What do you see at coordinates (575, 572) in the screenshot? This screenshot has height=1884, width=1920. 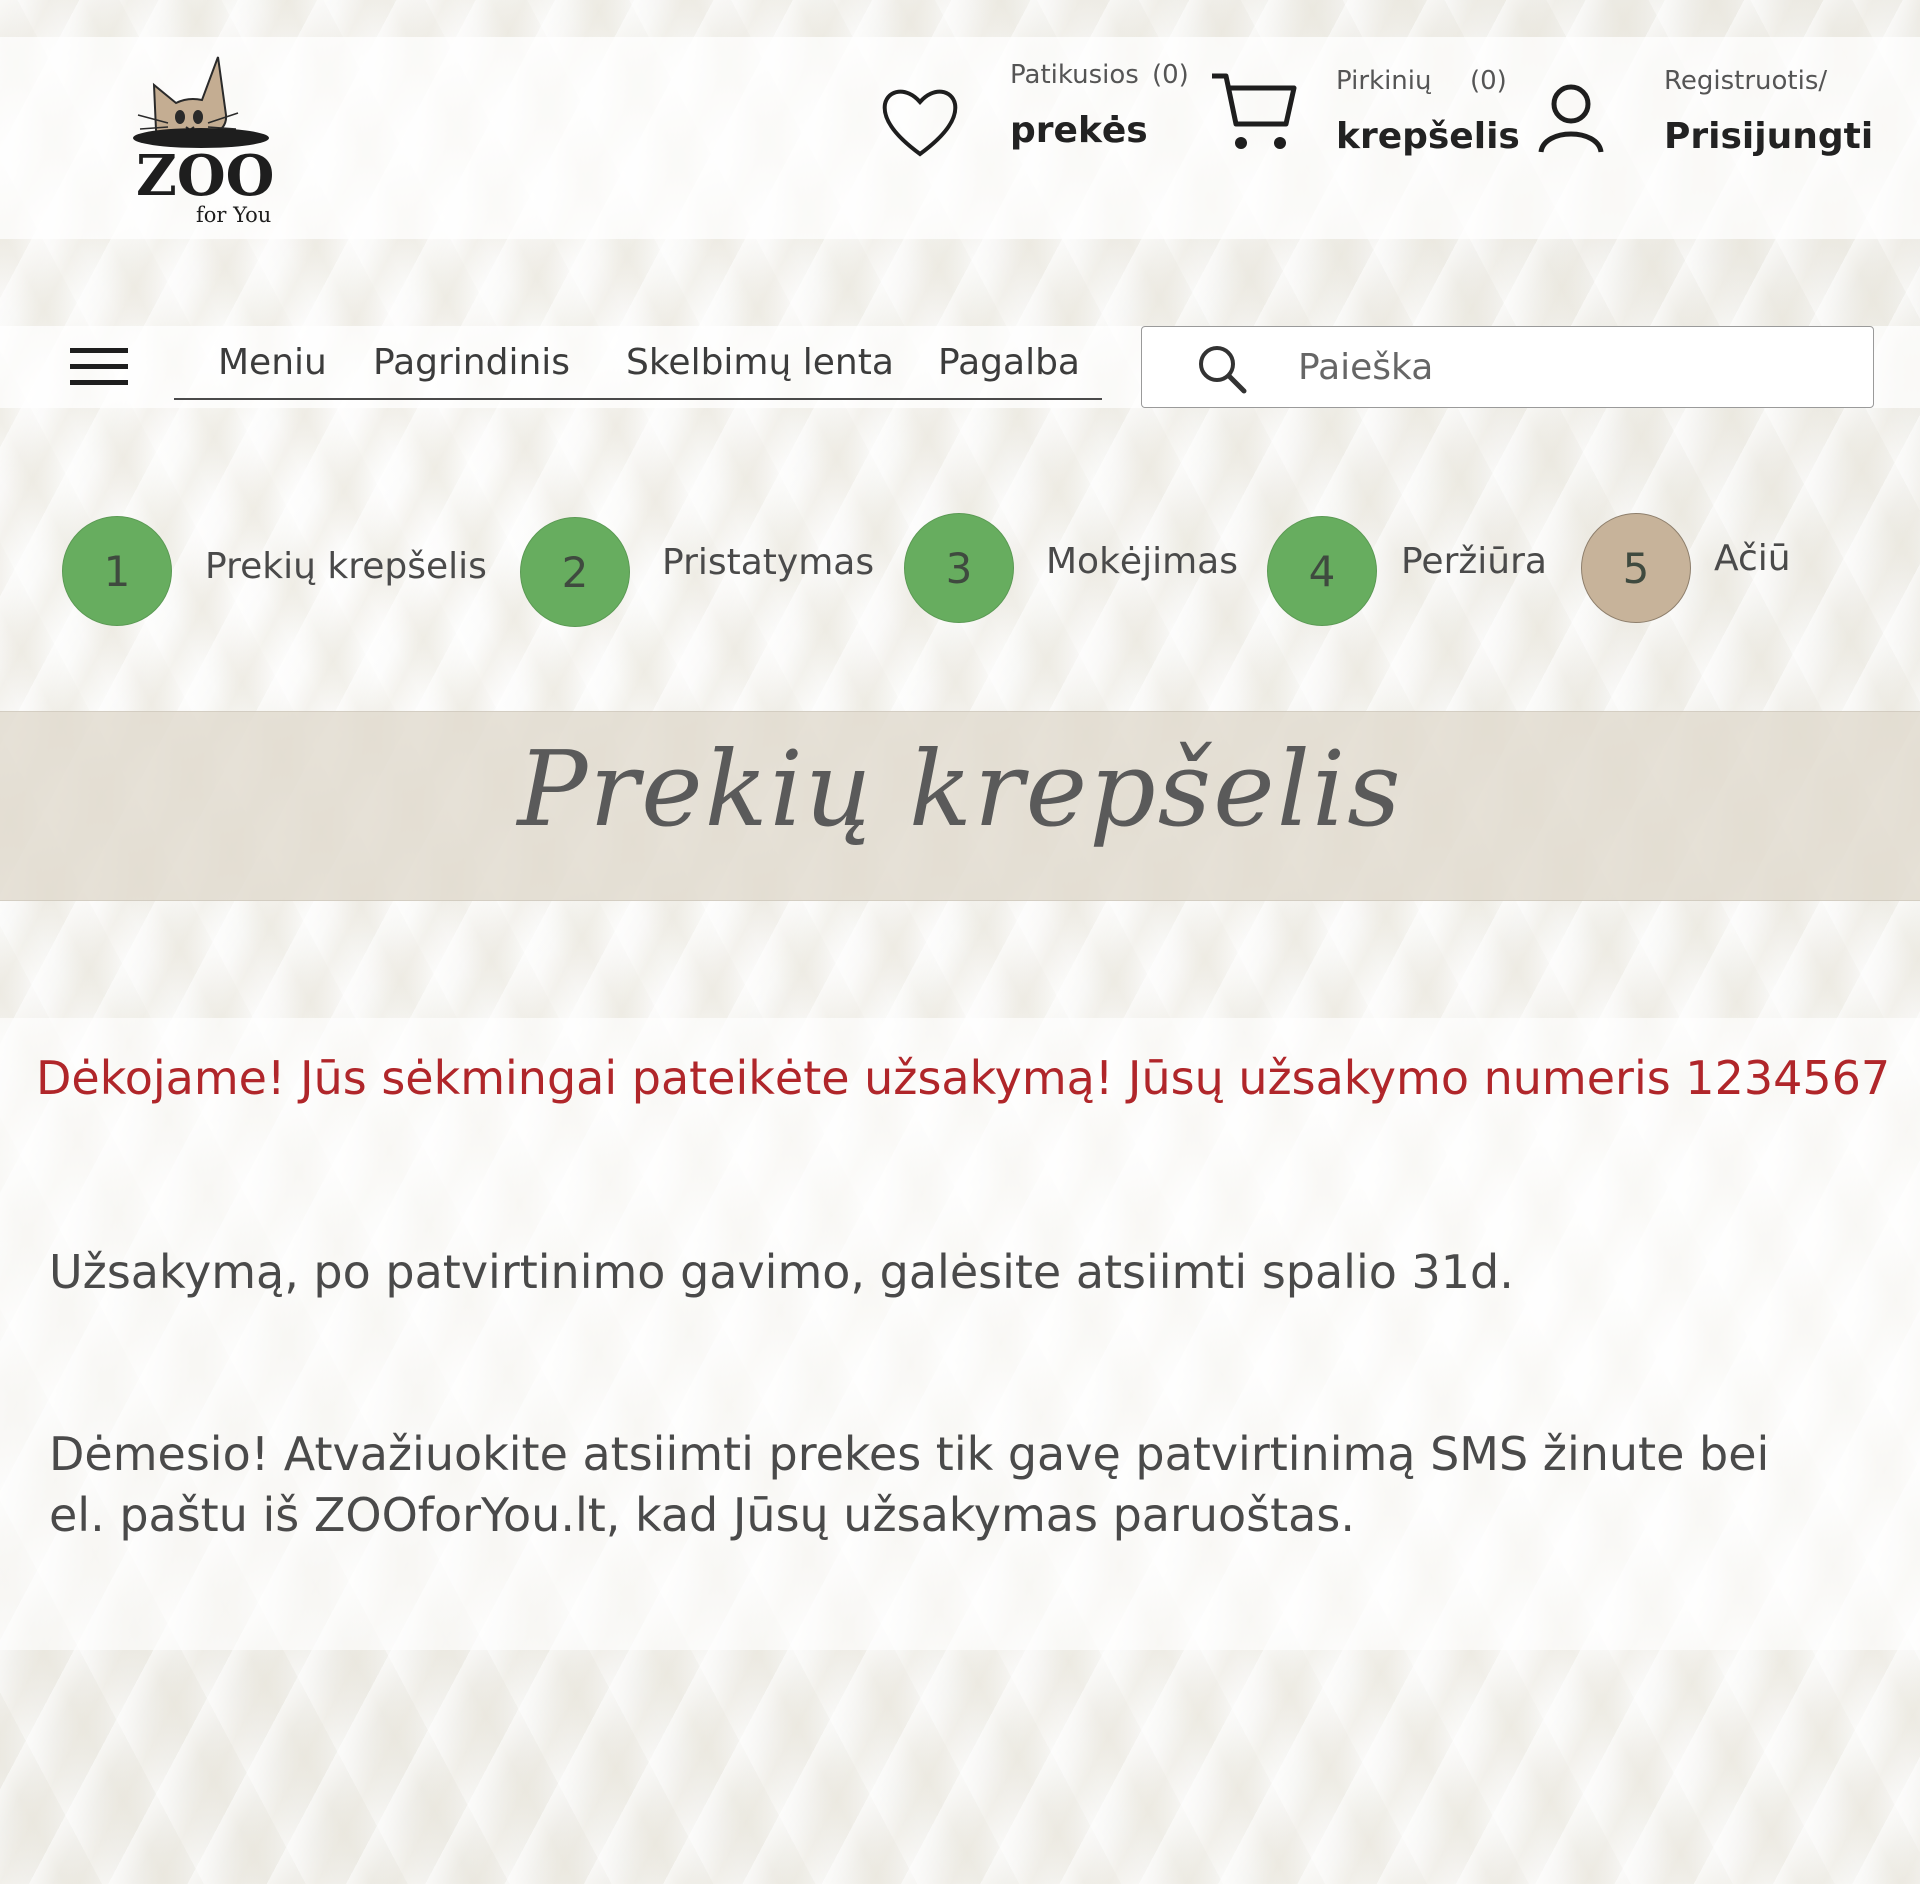 I see `step-2-circle: 2` at bounding box center [575, 572].